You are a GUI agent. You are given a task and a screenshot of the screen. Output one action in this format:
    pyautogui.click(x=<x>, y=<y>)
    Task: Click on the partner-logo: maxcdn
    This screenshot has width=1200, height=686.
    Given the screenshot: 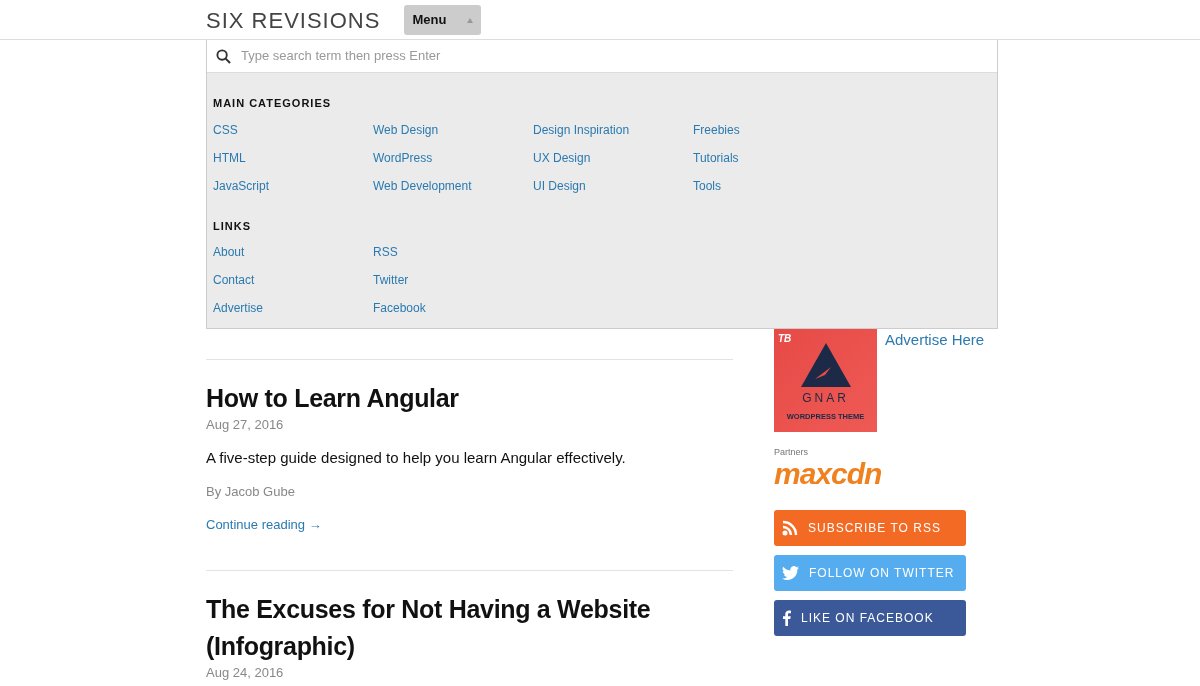 What is the action you would take?
    pyautogui.click(x=886, y=473)
    